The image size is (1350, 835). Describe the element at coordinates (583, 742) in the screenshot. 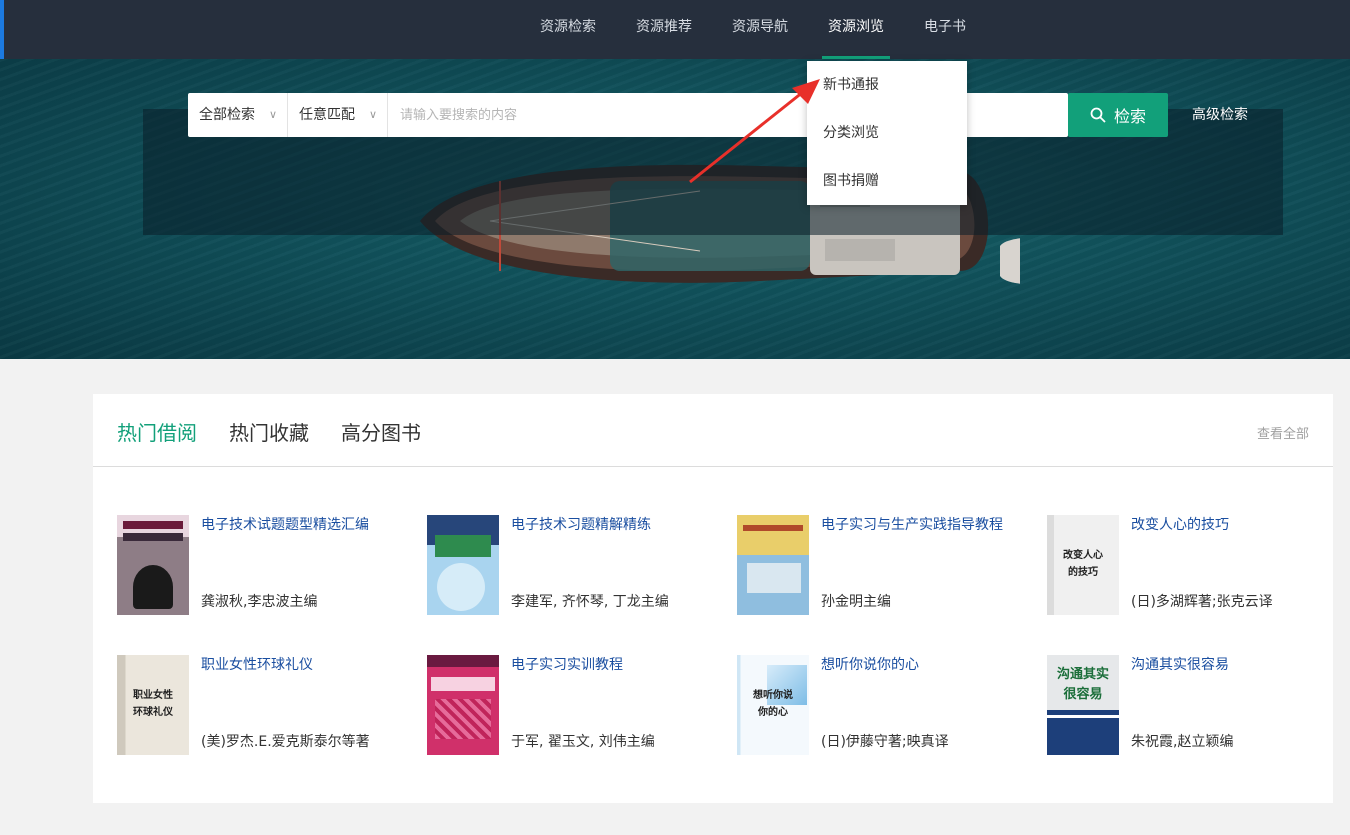

I see `book-author: 于军, 翟玉文, 刘伟主编` at that location.